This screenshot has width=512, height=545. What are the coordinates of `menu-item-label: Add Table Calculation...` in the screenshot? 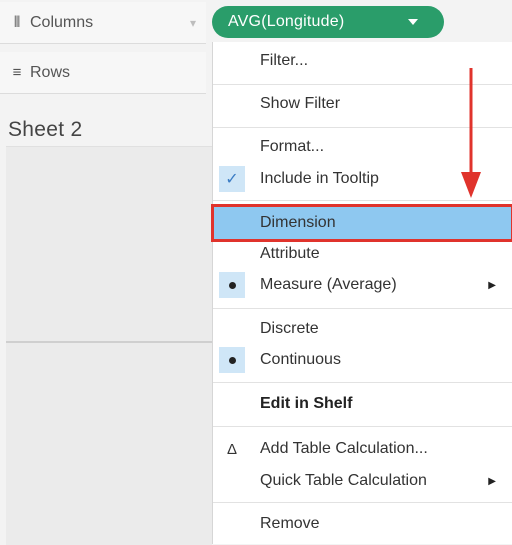 It's located at (344, 448).